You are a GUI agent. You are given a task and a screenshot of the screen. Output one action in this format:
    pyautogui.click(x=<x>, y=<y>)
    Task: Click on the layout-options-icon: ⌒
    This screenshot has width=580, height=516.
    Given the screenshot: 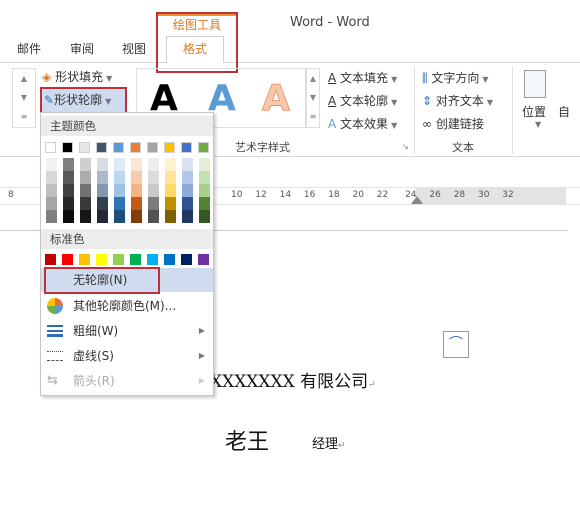 What is the action you would take?
    pyautogui.click(x=456, y=344)
    